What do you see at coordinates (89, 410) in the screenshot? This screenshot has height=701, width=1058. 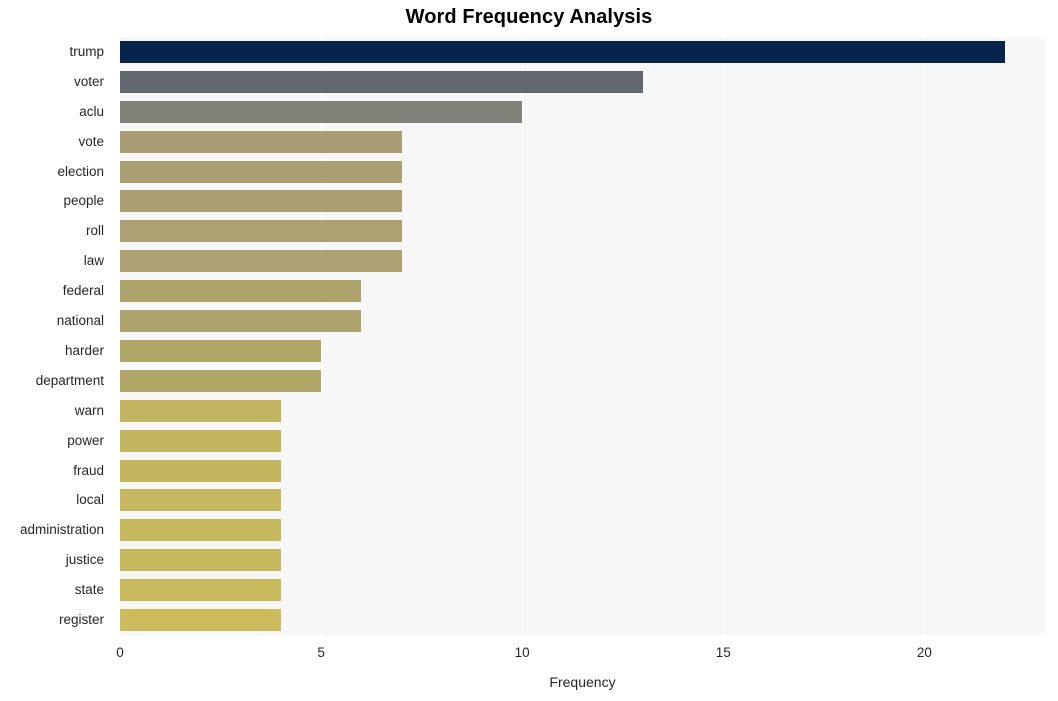 I see `y-axis-tick-label: warn` at bounding box center [89, 410].